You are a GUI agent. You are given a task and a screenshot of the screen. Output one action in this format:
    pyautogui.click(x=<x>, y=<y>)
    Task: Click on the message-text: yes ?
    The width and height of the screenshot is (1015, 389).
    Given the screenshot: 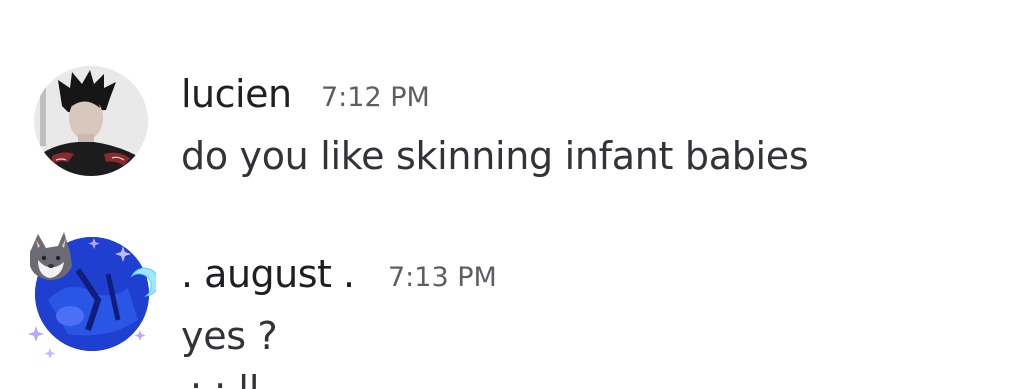 What is the action you would take?
    pyautogui.click(x=229, y=336)
    